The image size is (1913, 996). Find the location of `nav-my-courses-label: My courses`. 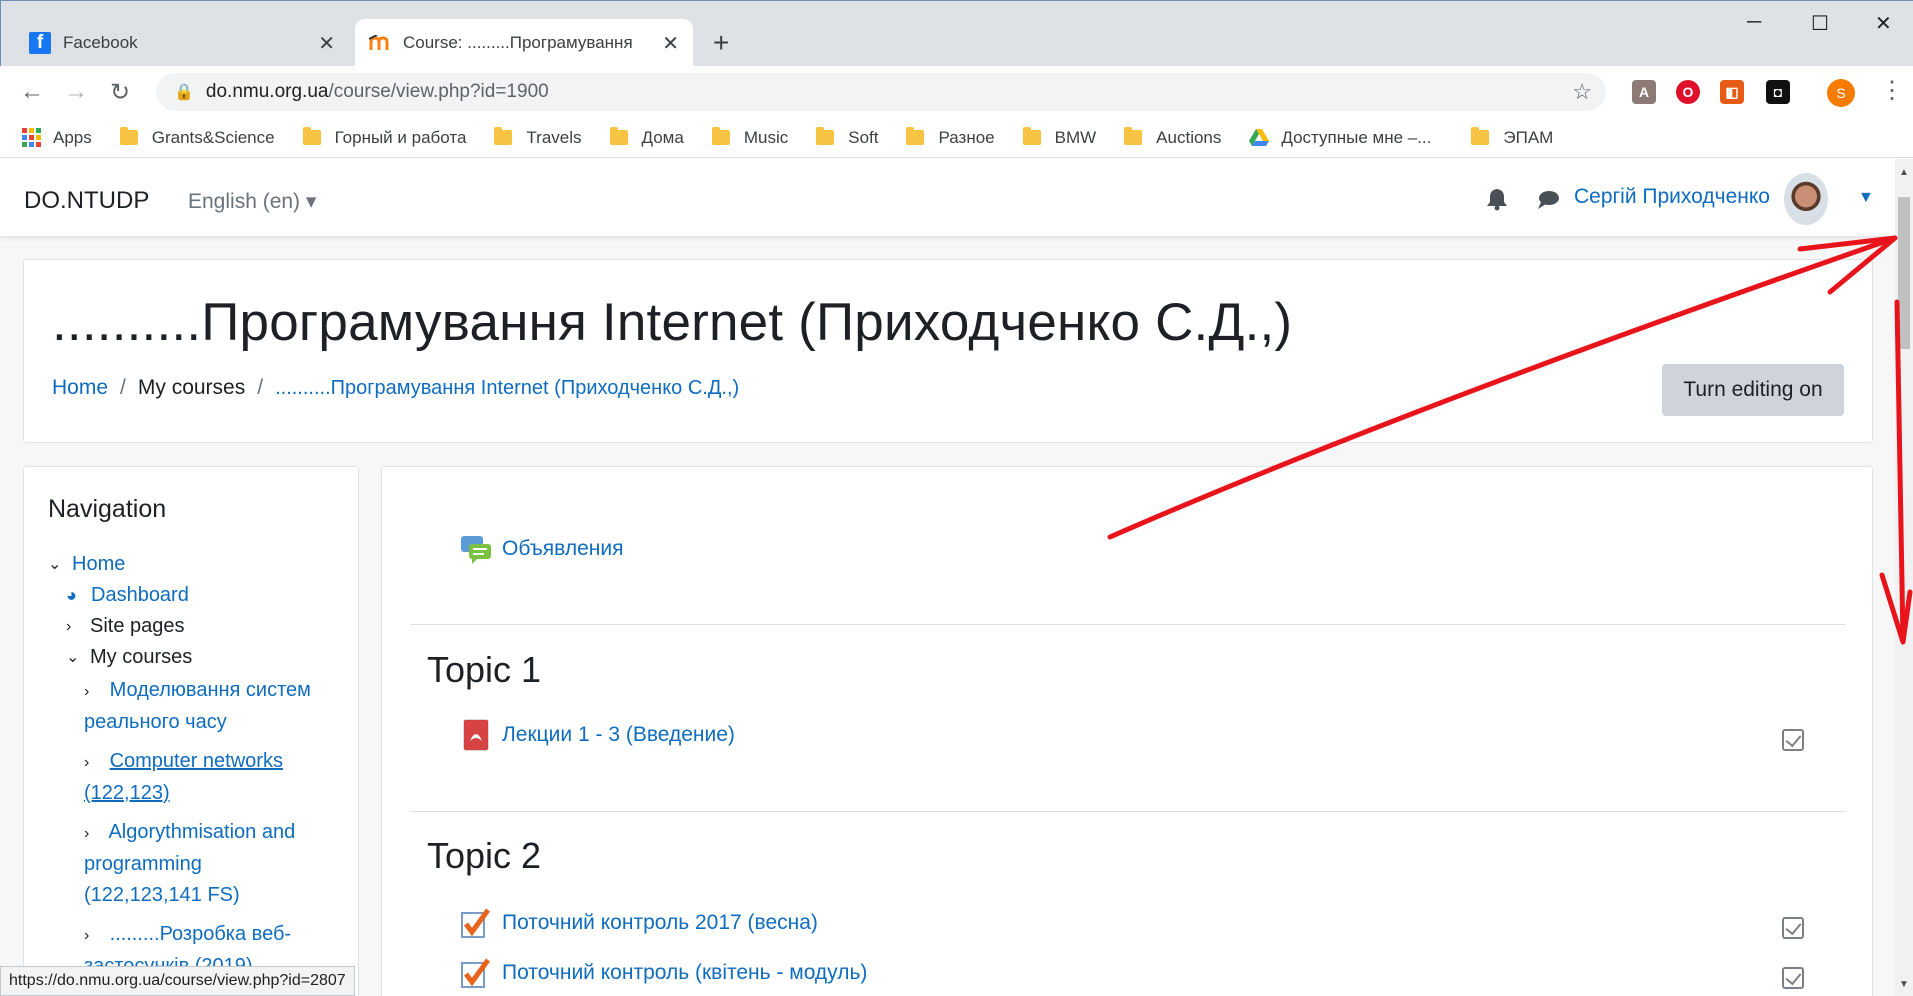

nav-my-courses-label: My courses is located at coordinates (141, 657).